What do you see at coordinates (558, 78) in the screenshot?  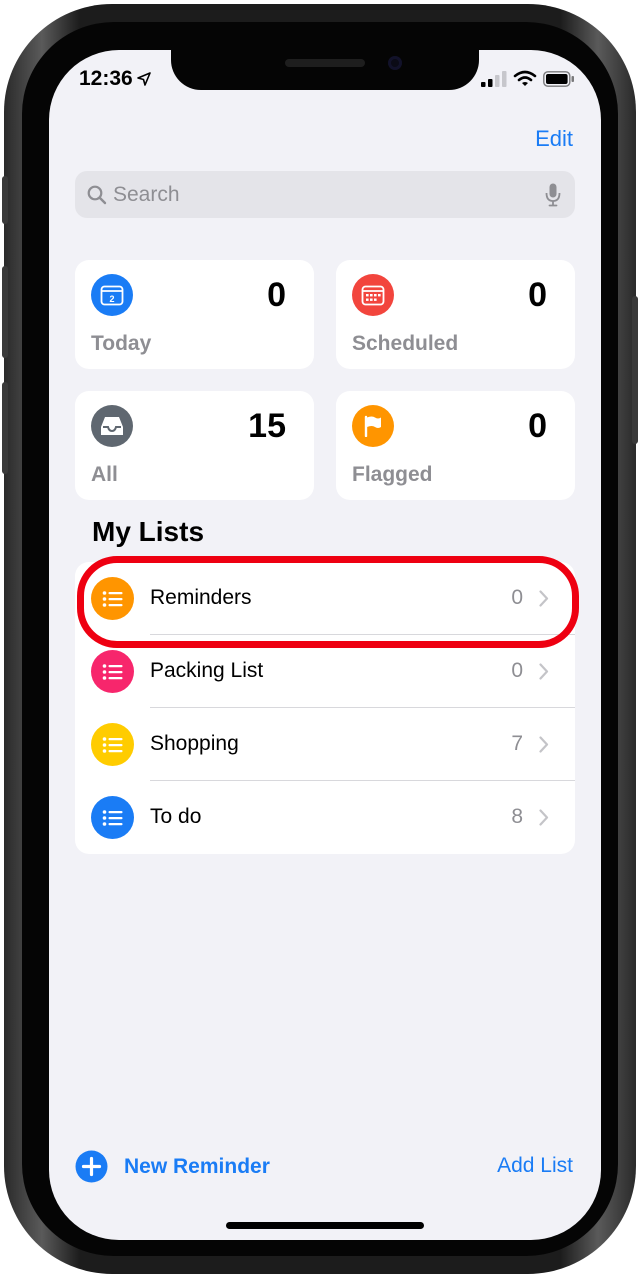 I see `battery-icon` at bounding box center [558, 78].